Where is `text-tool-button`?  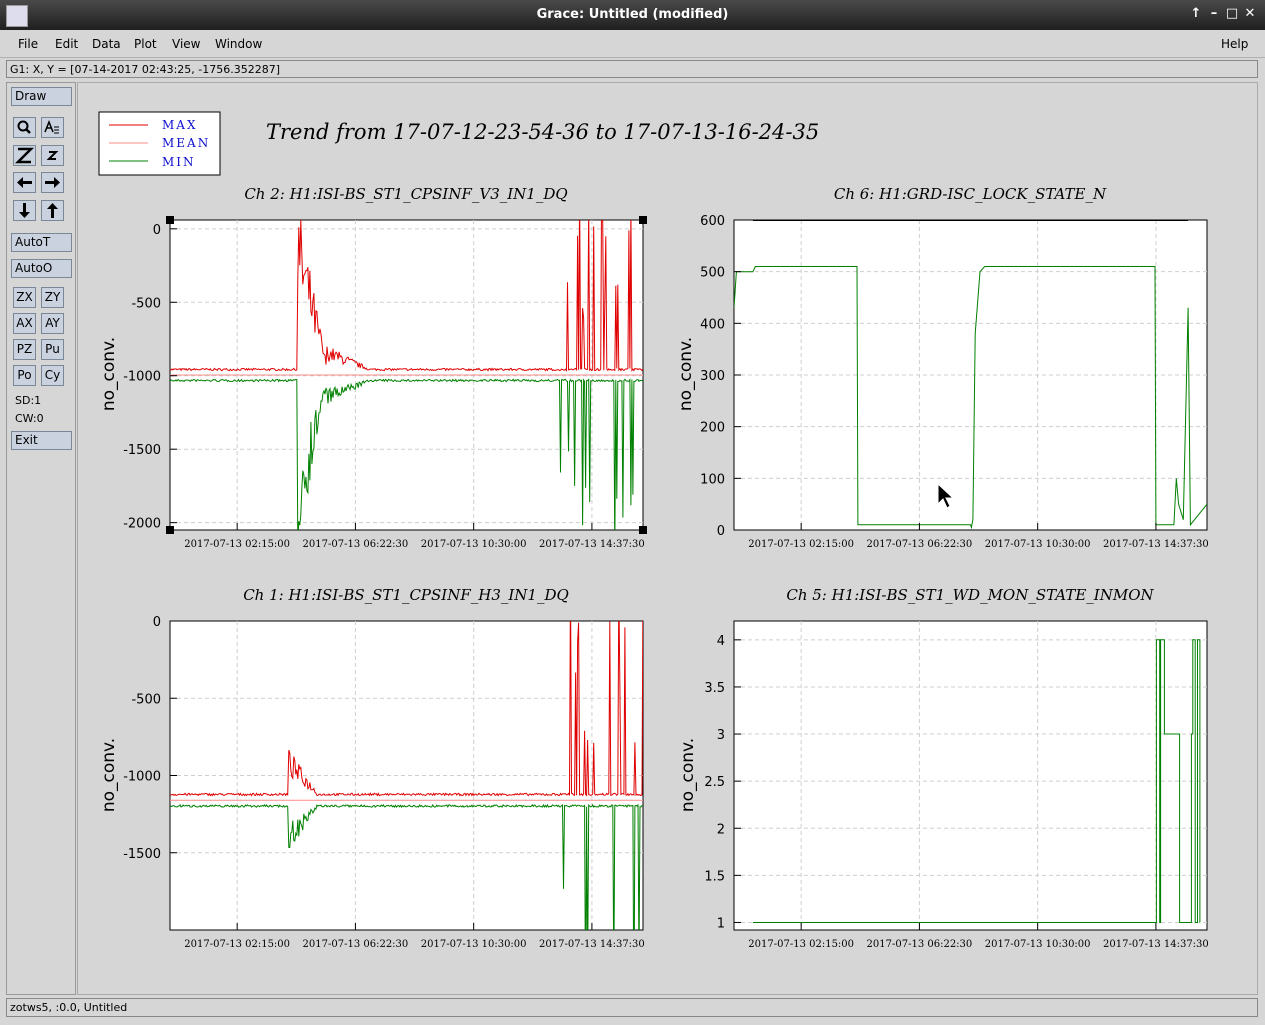 text-tool-button is located at coordinates (52, 127).